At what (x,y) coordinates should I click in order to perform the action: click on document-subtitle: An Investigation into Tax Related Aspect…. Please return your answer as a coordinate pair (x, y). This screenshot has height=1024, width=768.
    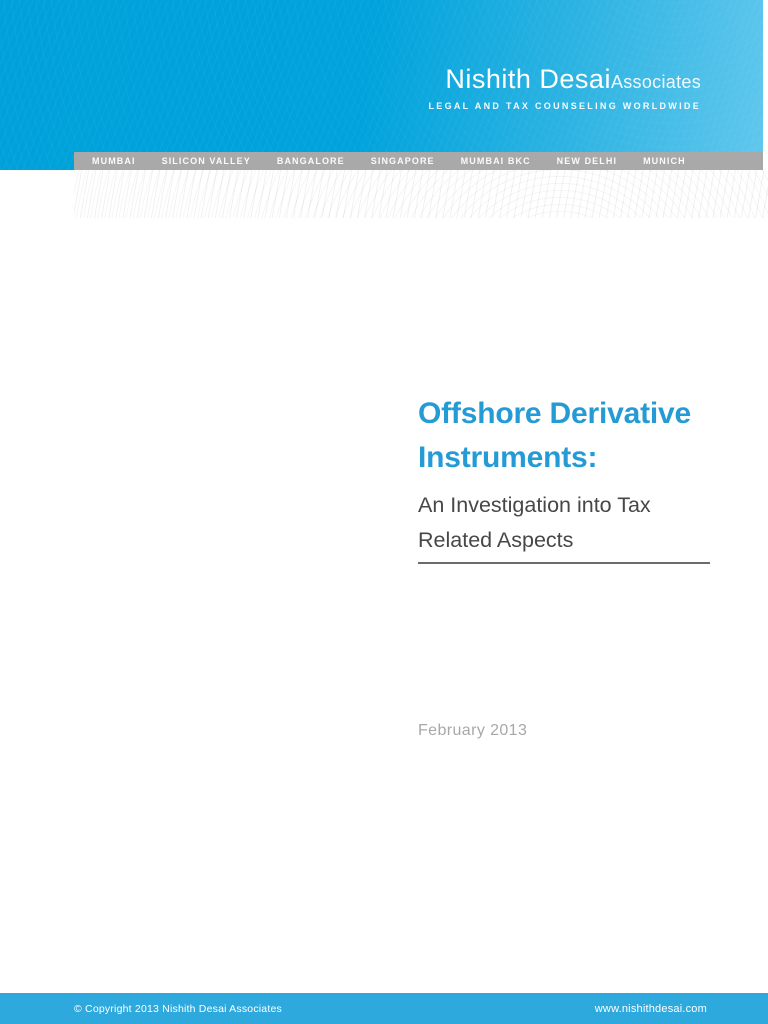
    Looking at the image, I should click on (534, 522).